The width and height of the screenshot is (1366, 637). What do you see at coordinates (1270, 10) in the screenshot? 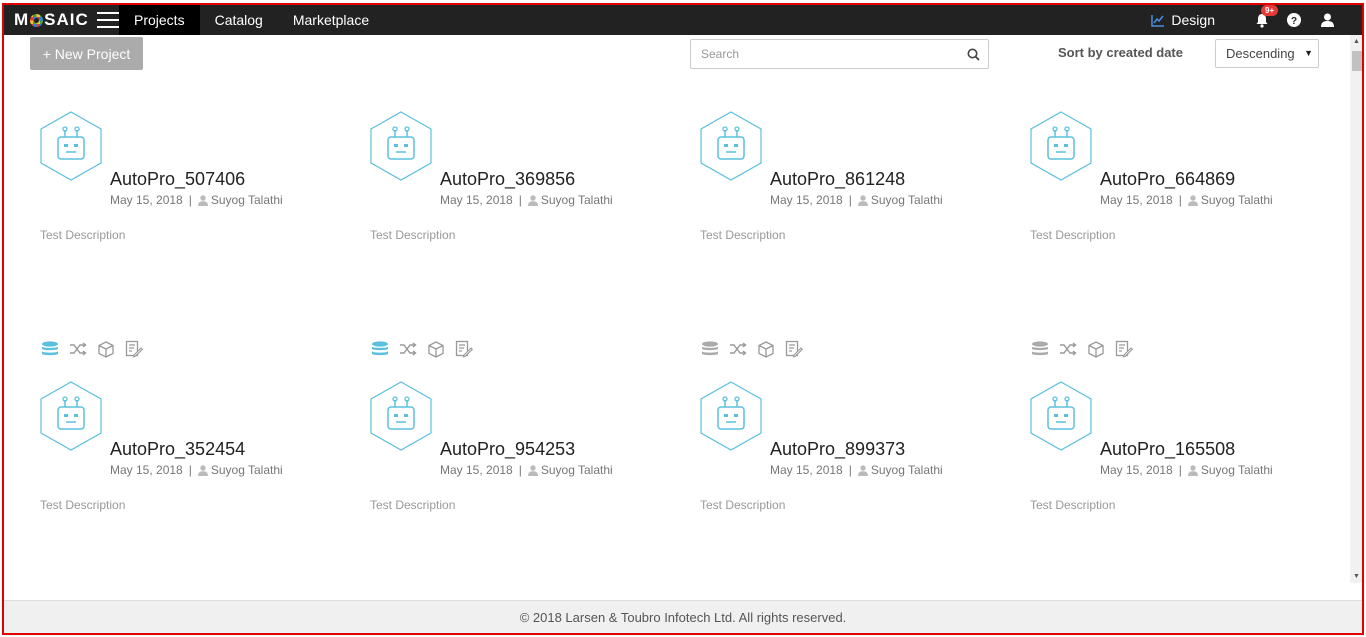
I see `notification-badge: 9+` at bounding box center [1270, 10].